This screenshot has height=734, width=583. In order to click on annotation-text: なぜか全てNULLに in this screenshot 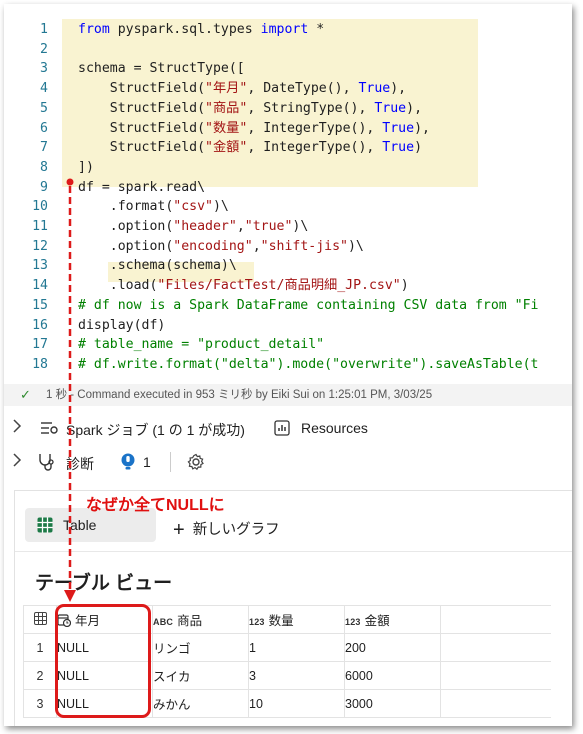, I will do `click(155, 505)`.